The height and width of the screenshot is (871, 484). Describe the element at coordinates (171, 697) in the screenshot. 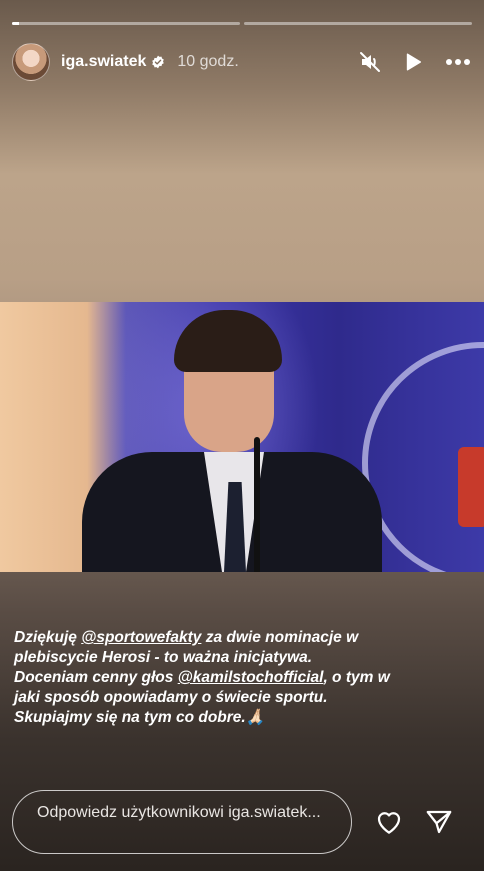

I see `caption-line: jaki sposób opowiadamy o świecie sportu.` at that location.